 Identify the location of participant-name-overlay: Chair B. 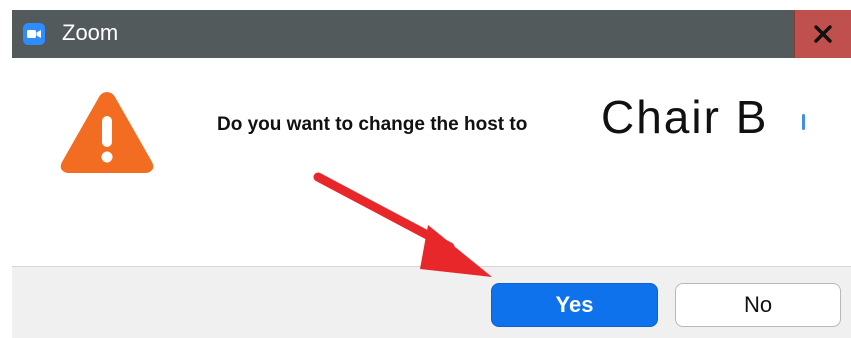
(701, 122).